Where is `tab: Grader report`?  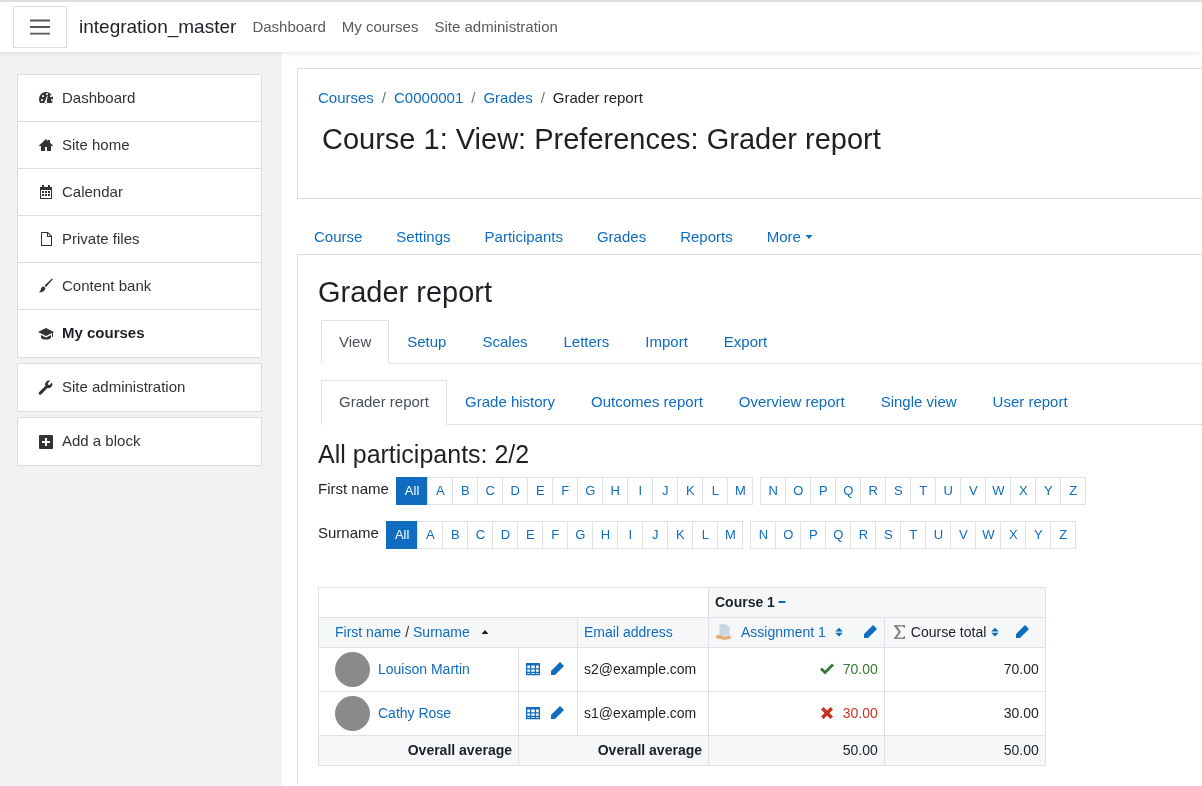 tab: Grader report is located at coordinates (384, 402).